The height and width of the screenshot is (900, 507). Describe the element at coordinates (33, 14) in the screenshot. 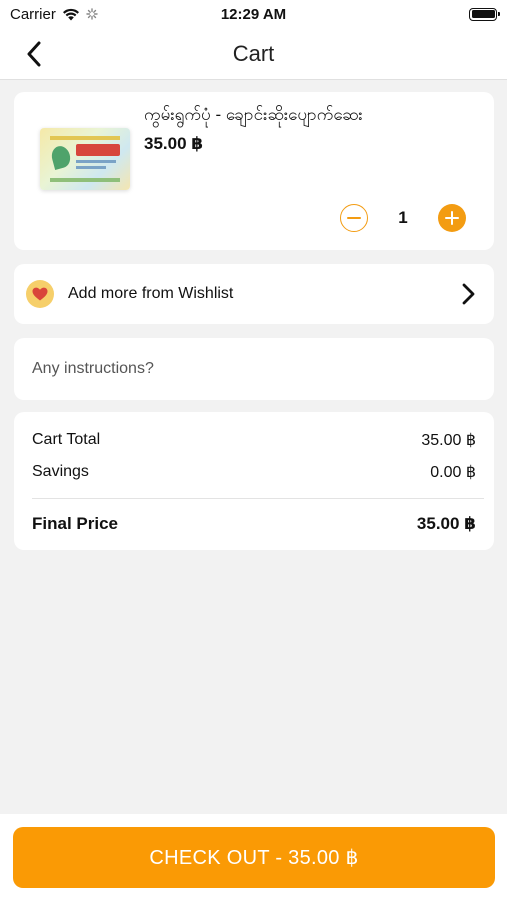

I see `carrier-label: Carrier` at that location.